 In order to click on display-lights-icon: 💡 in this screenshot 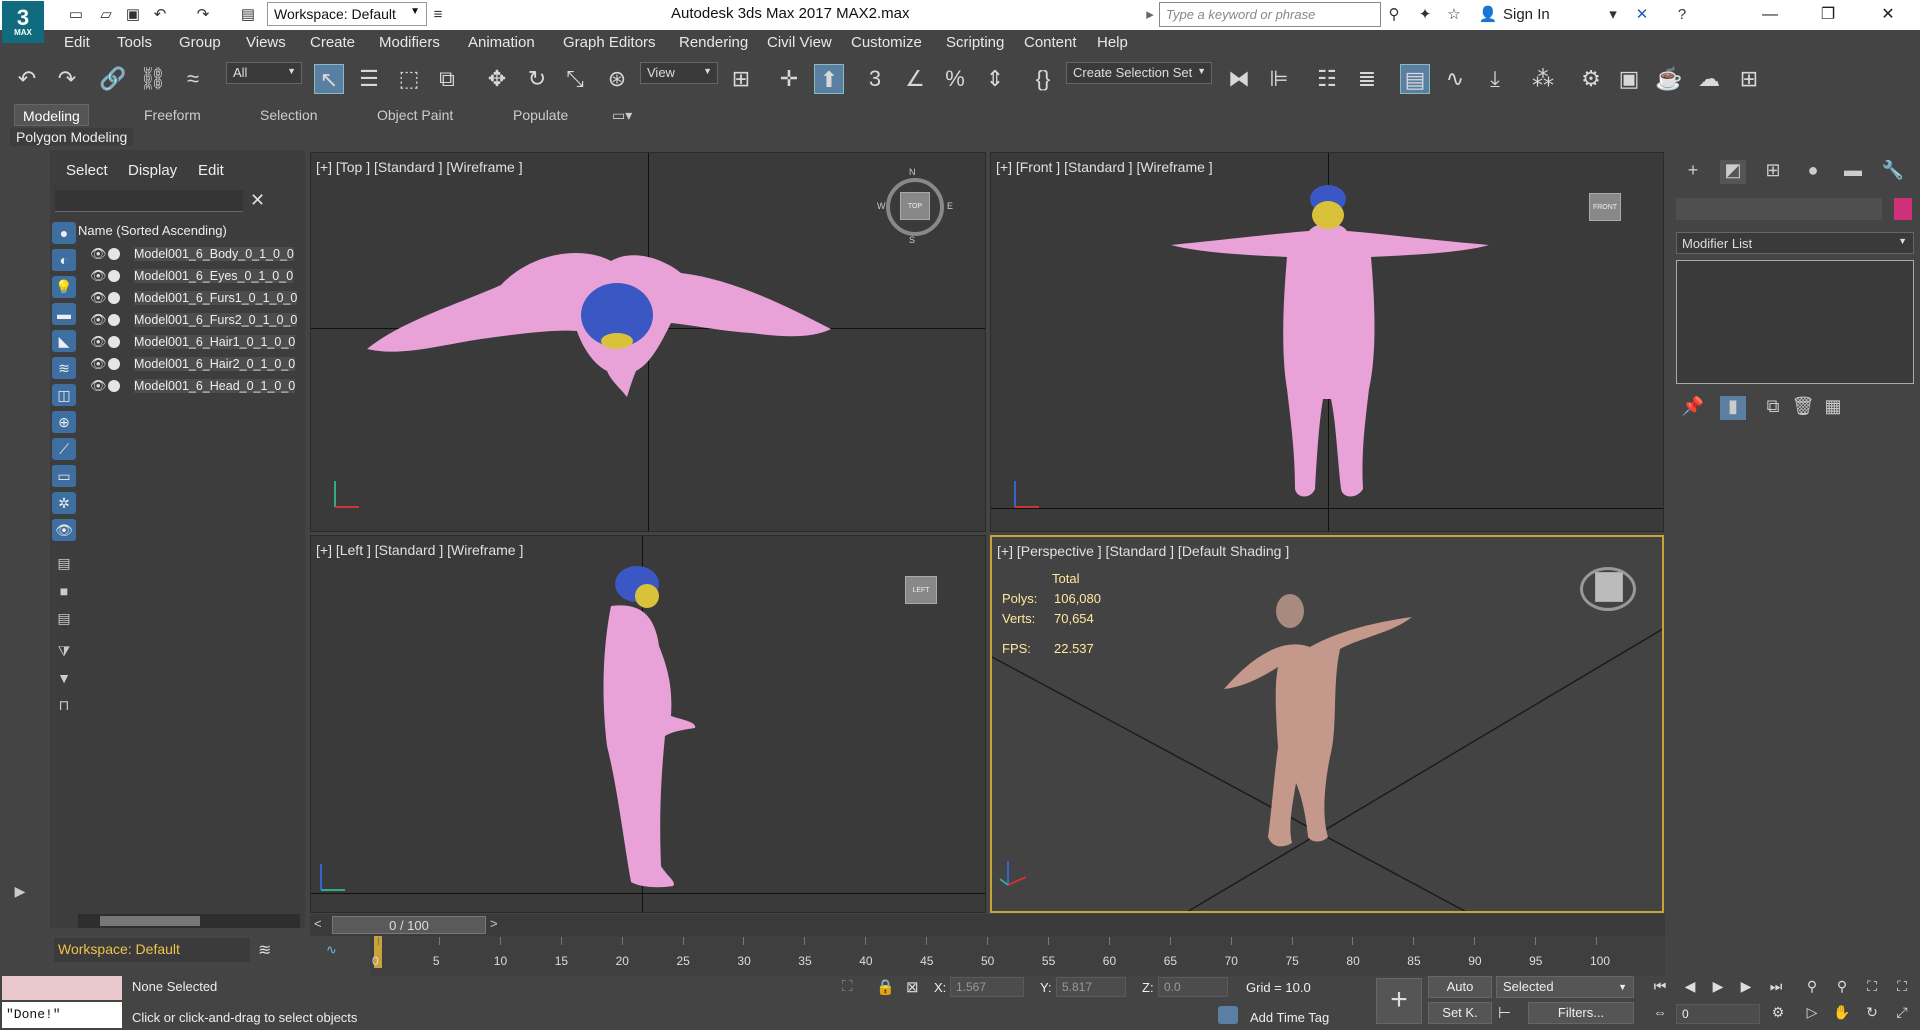, I will do `click(64, 287)`.